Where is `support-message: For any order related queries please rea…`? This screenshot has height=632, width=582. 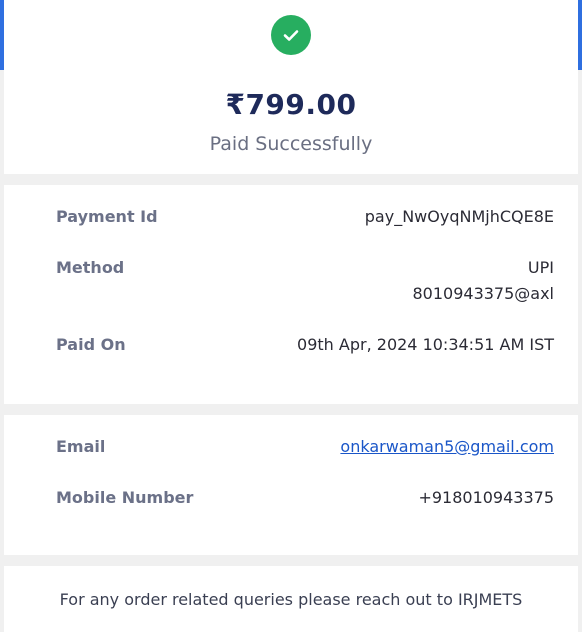 support-message: For any order related queries please rea… is located at coordinates (291, 599).